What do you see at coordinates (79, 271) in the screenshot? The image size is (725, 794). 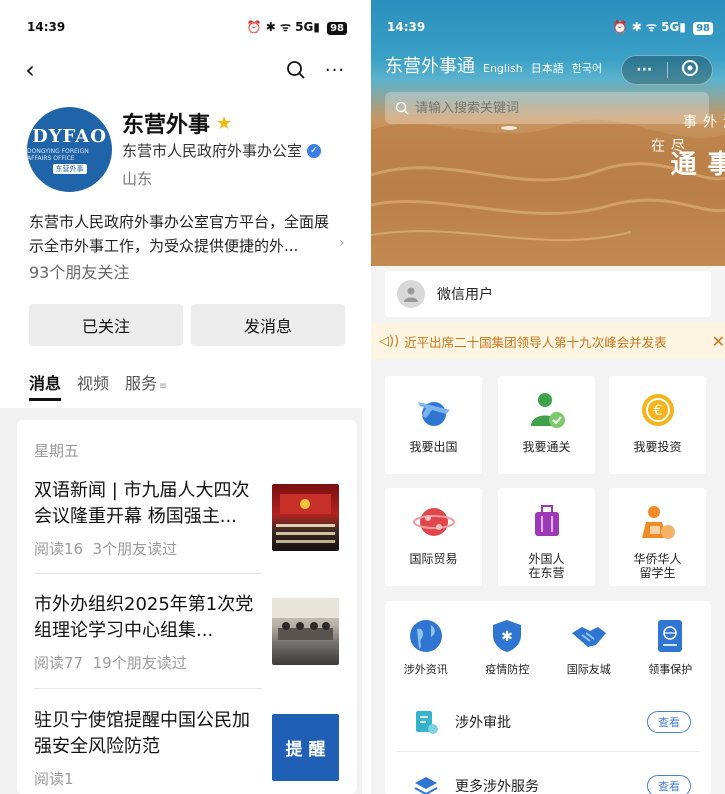 I see `friends-follow-count: 93个朋友关注` at bounding box center [79, 271].